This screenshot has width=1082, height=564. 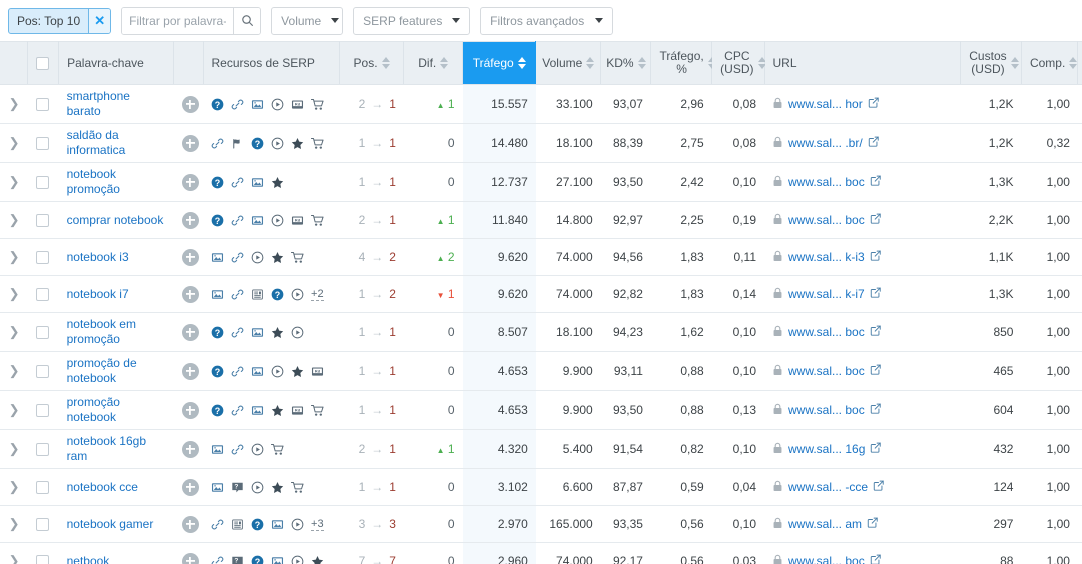 I want to click on header-traffic: Tráfego, so click(x=499, y=63).